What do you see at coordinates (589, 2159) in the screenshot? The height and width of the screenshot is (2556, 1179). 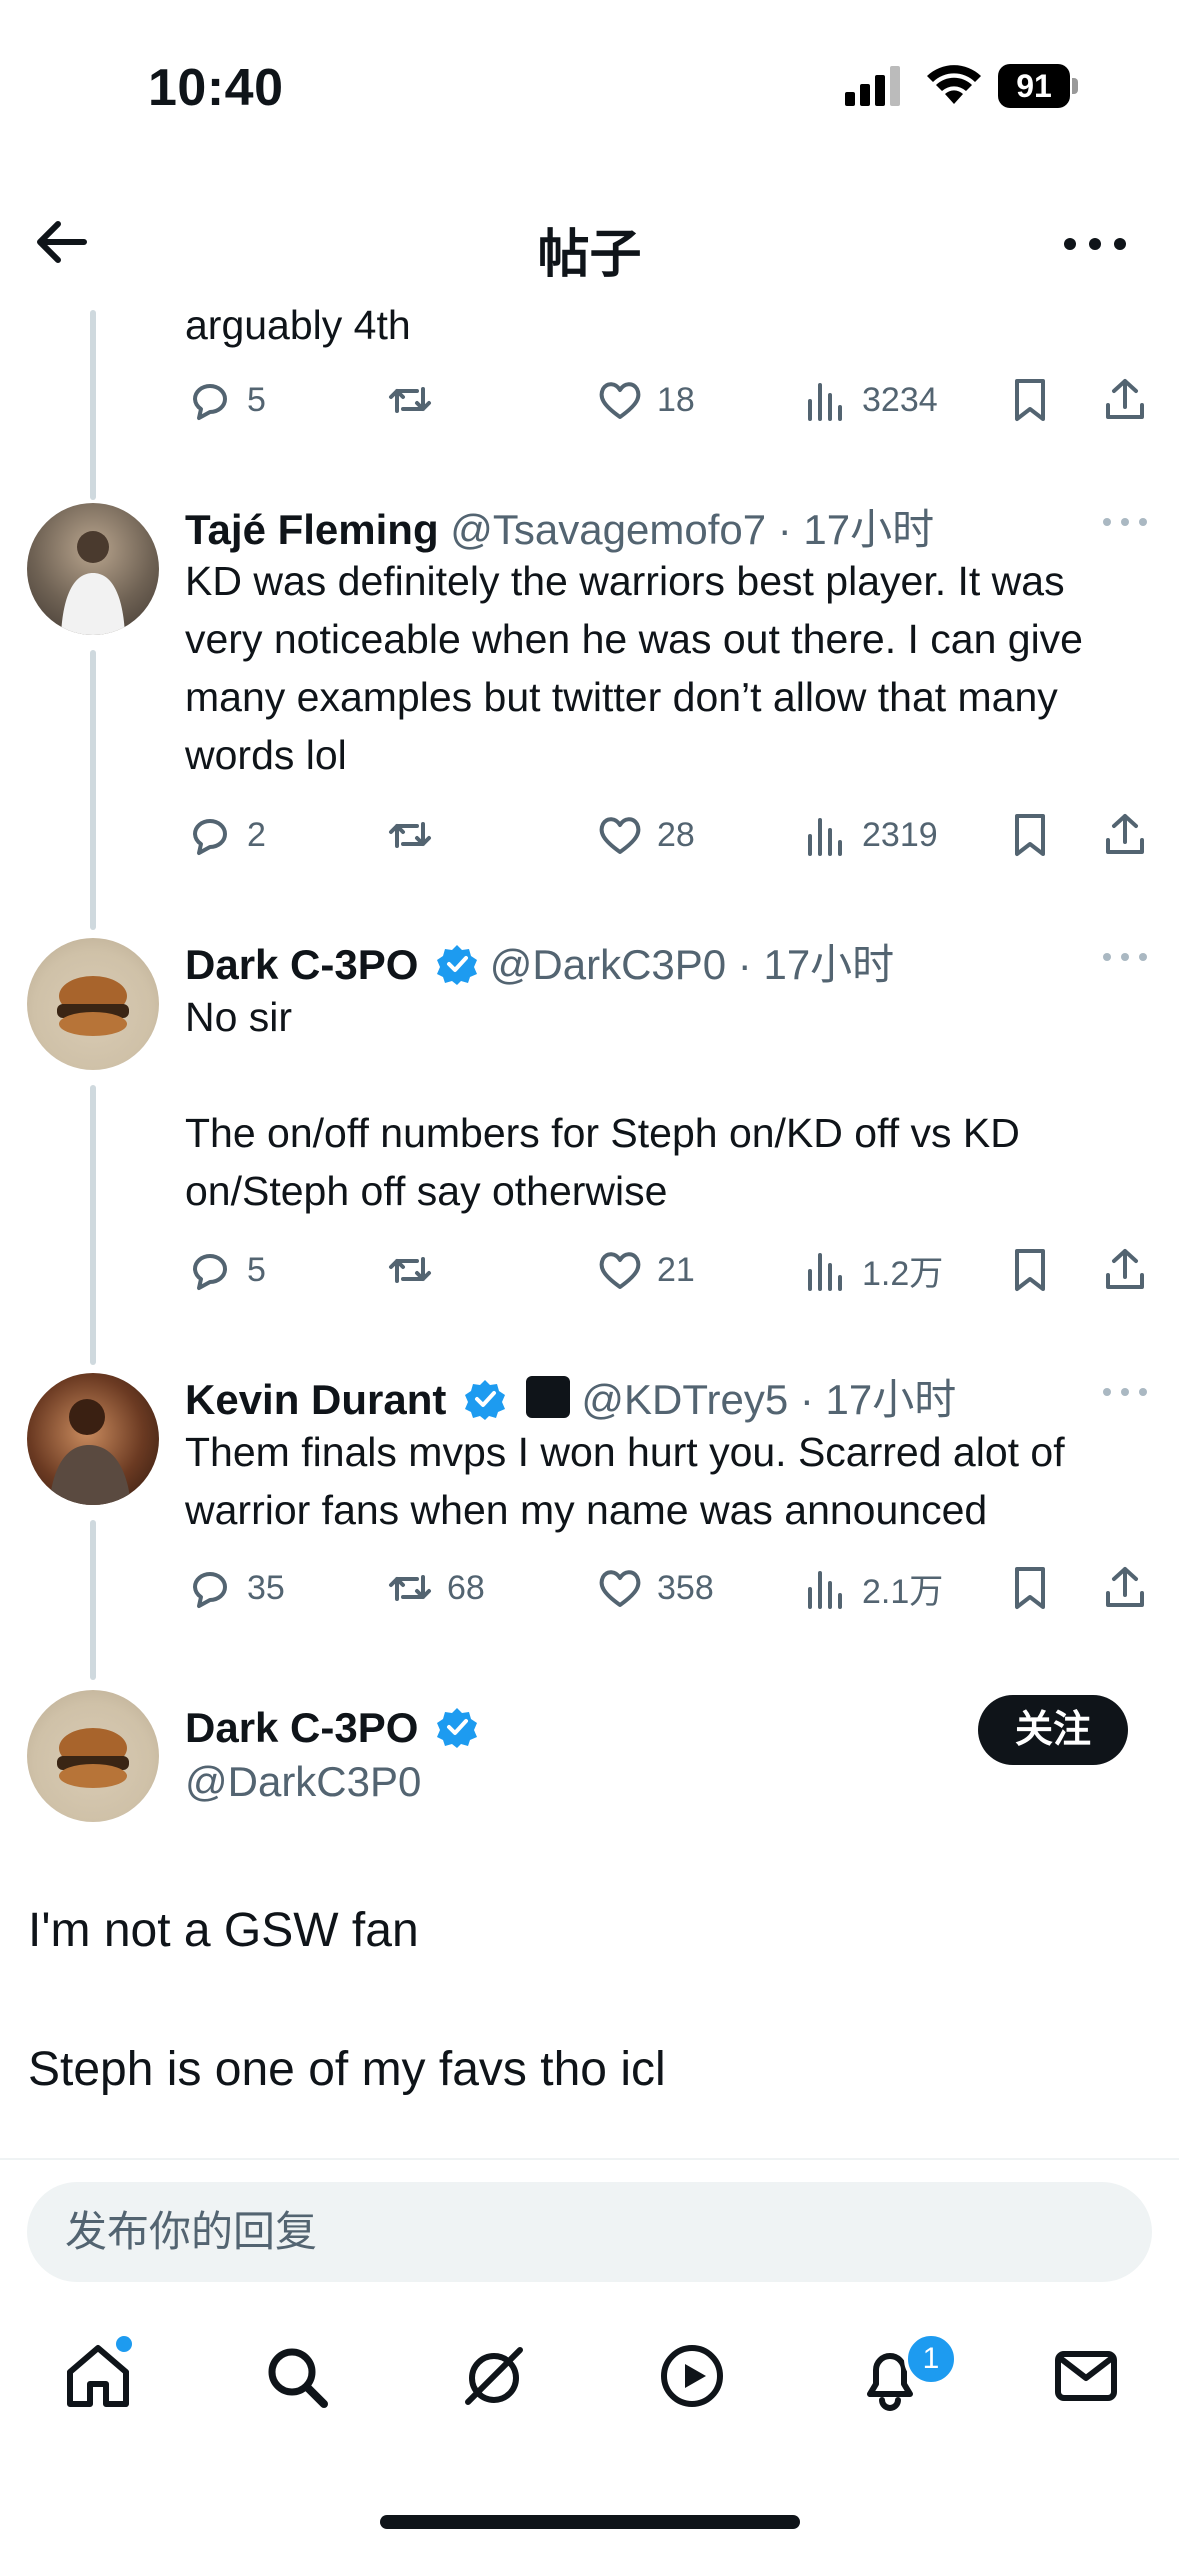 I see `divider` at bounding box center [589, 2159].